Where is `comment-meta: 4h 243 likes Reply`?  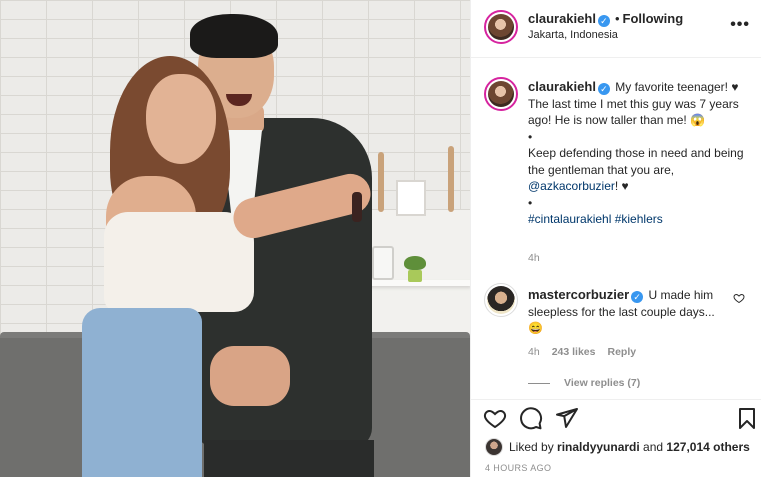
comment-meta: 4h 243 likes Reply is located at coordinates (588, 352).